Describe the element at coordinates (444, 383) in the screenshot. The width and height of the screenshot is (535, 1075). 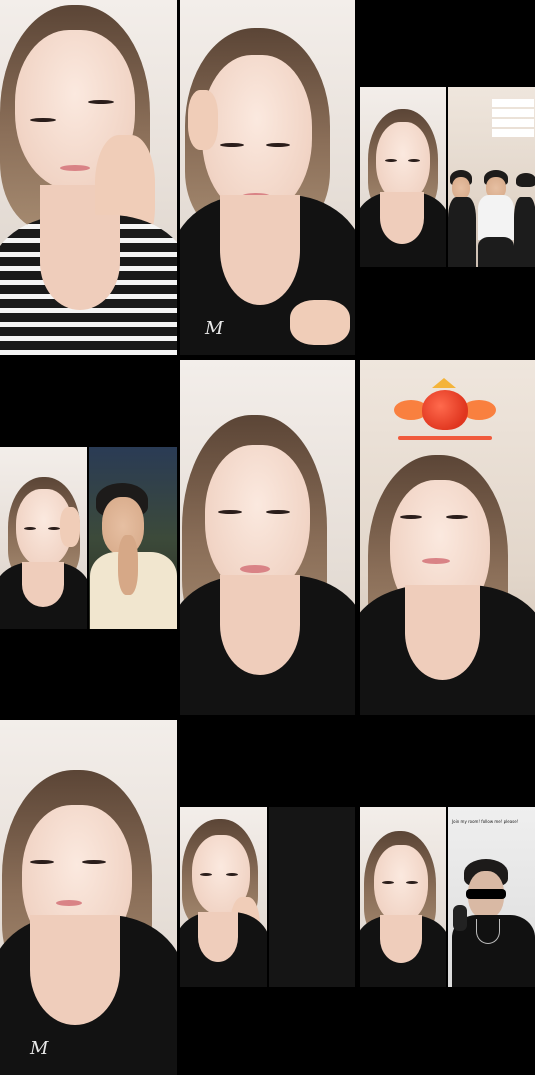
I see `crown-icon` at that location.